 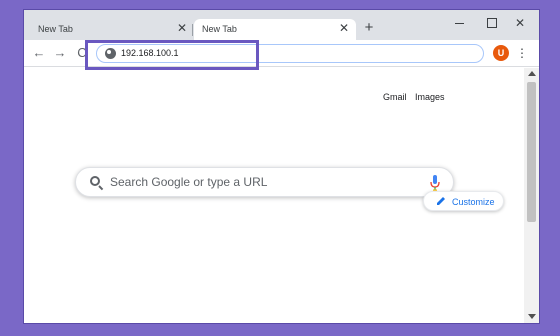 I want to click on maximize-icon, so click(x=491, y=23).